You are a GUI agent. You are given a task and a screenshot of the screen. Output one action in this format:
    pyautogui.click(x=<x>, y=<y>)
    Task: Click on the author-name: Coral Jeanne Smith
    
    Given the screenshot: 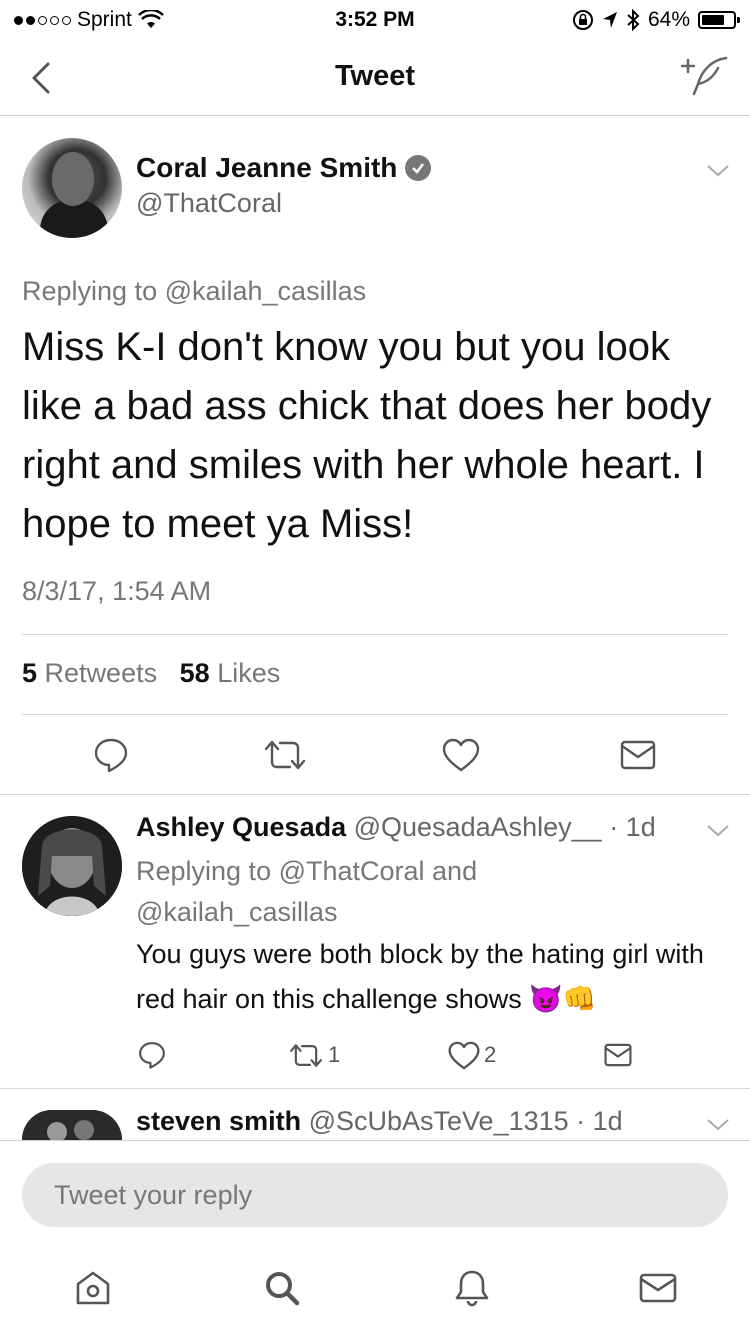 What is the action you would take?
    pyautogui.click(x=284, y=168)
    